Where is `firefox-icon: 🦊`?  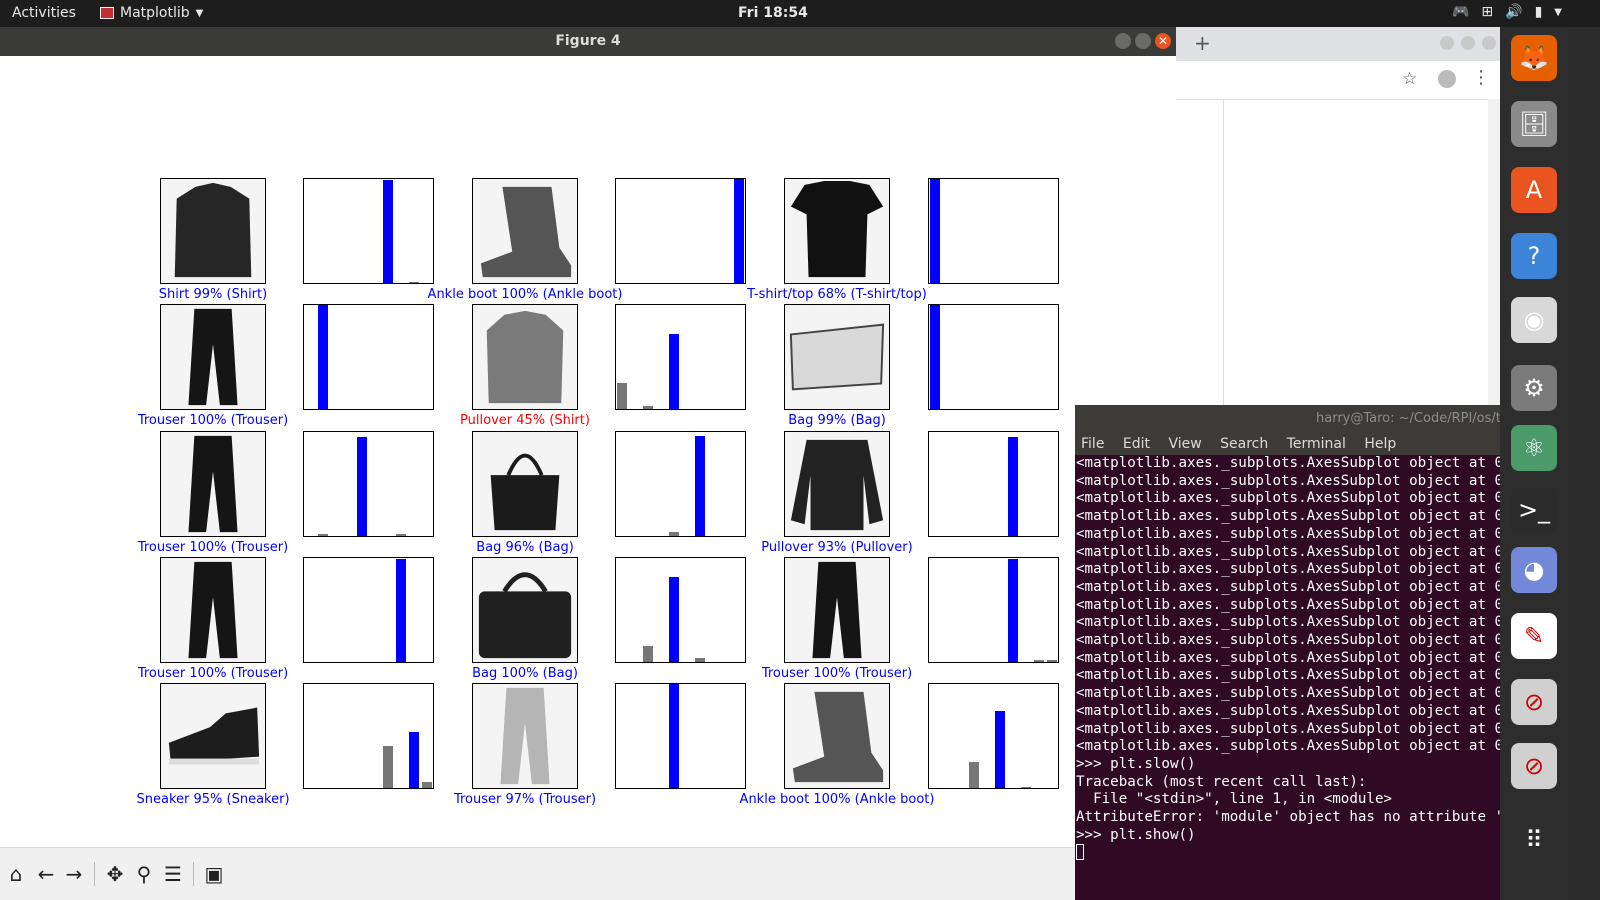
firefox-icon: 🦊 is located at coordinates (1534, 58).